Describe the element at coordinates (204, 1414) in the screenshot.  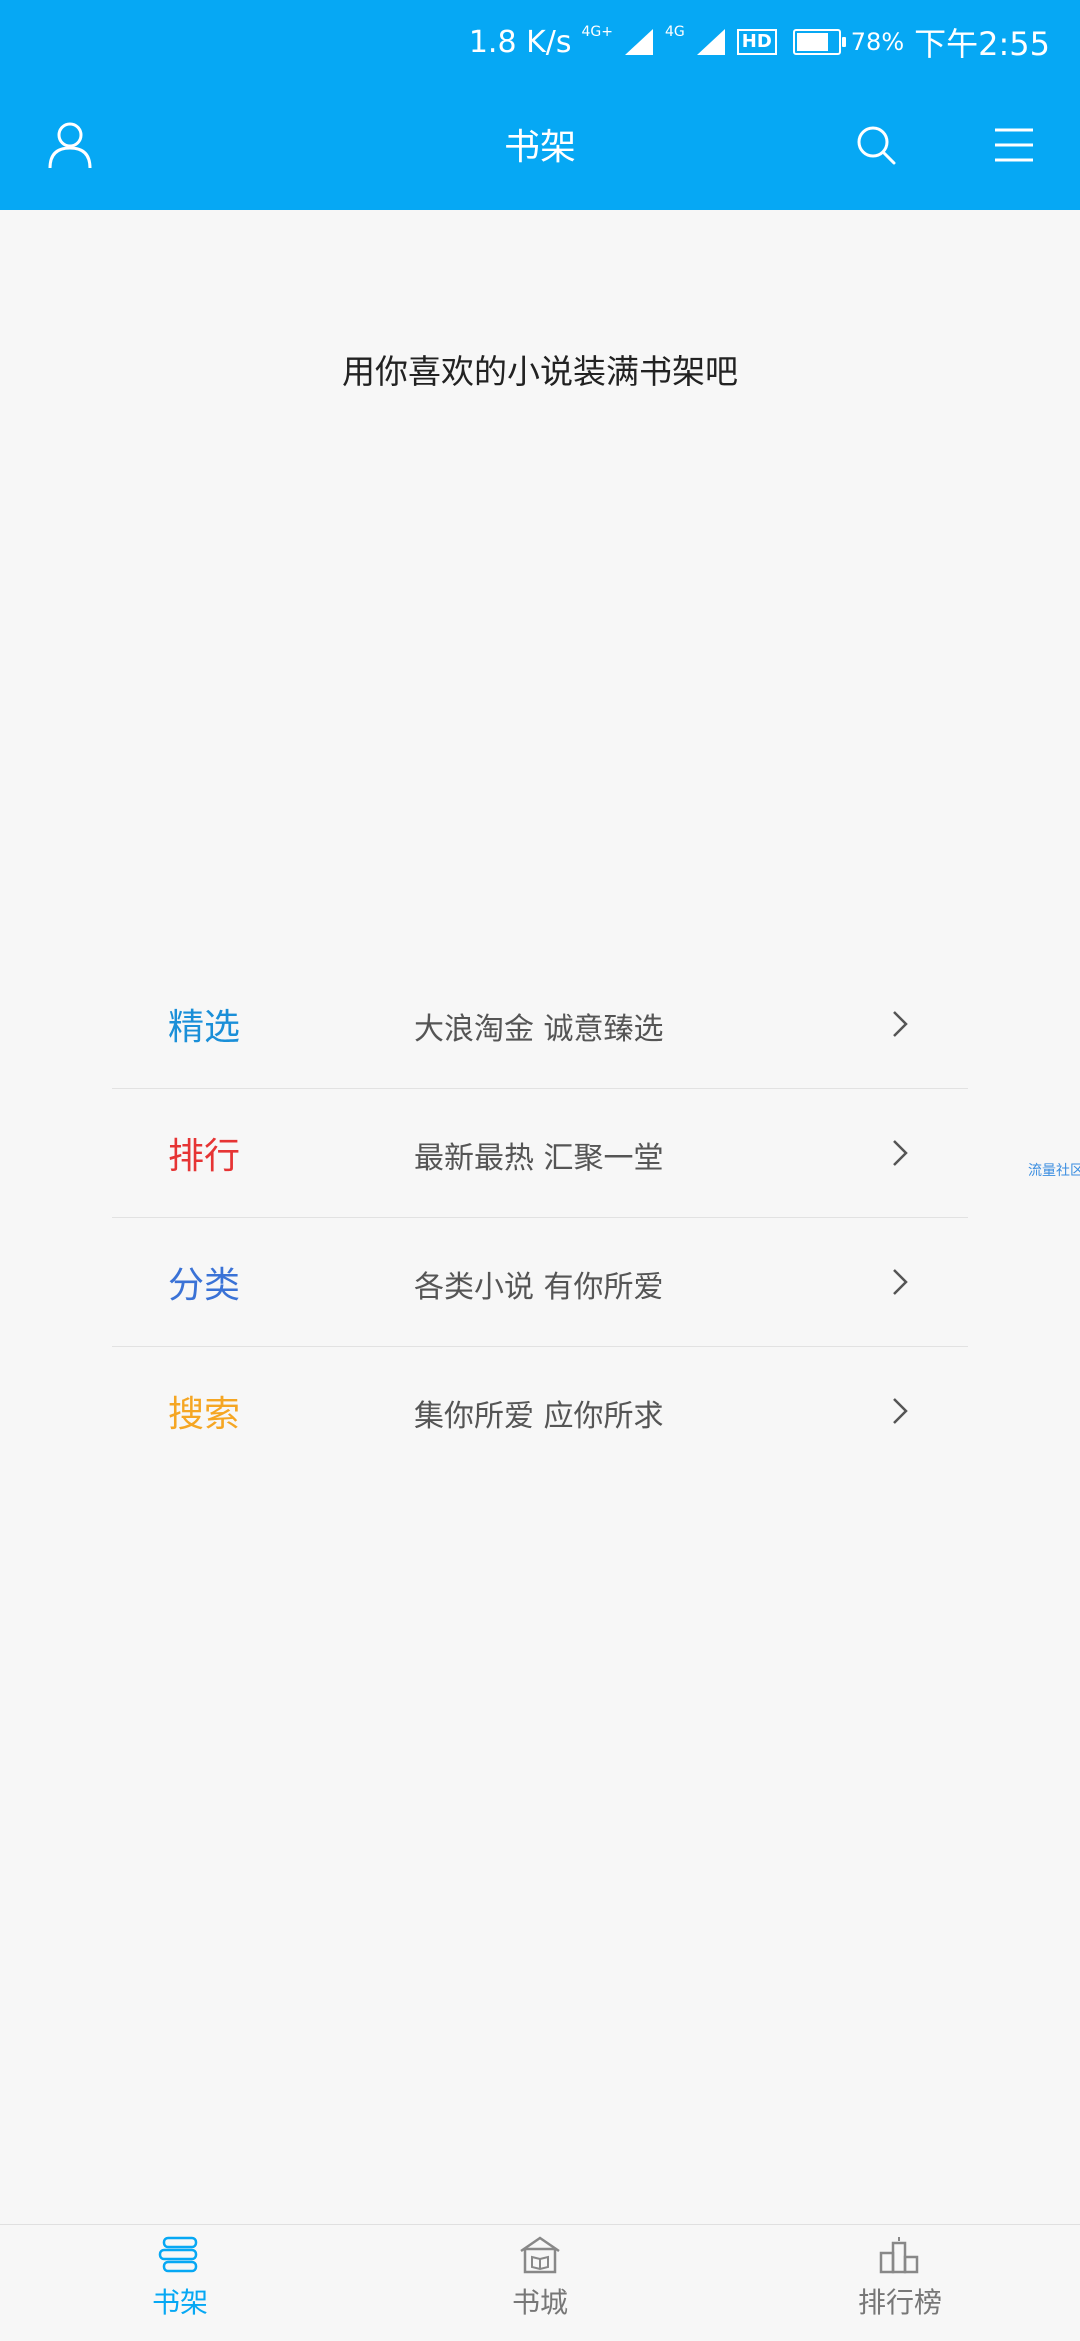
I see `shortcut-label: 搜索` at that location.